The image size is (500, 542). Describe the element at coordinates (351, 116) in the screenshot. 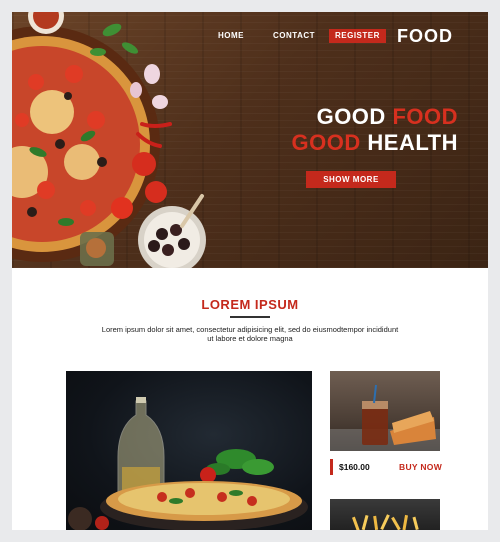

I see `headline-word: GOOD` at that location.